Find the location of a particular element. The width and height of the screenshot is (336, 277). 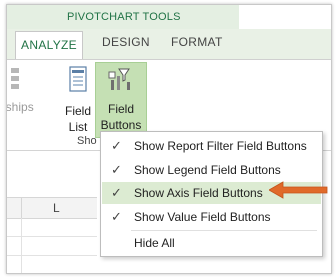

column-header-l: L is located at coordinates (56, 208).